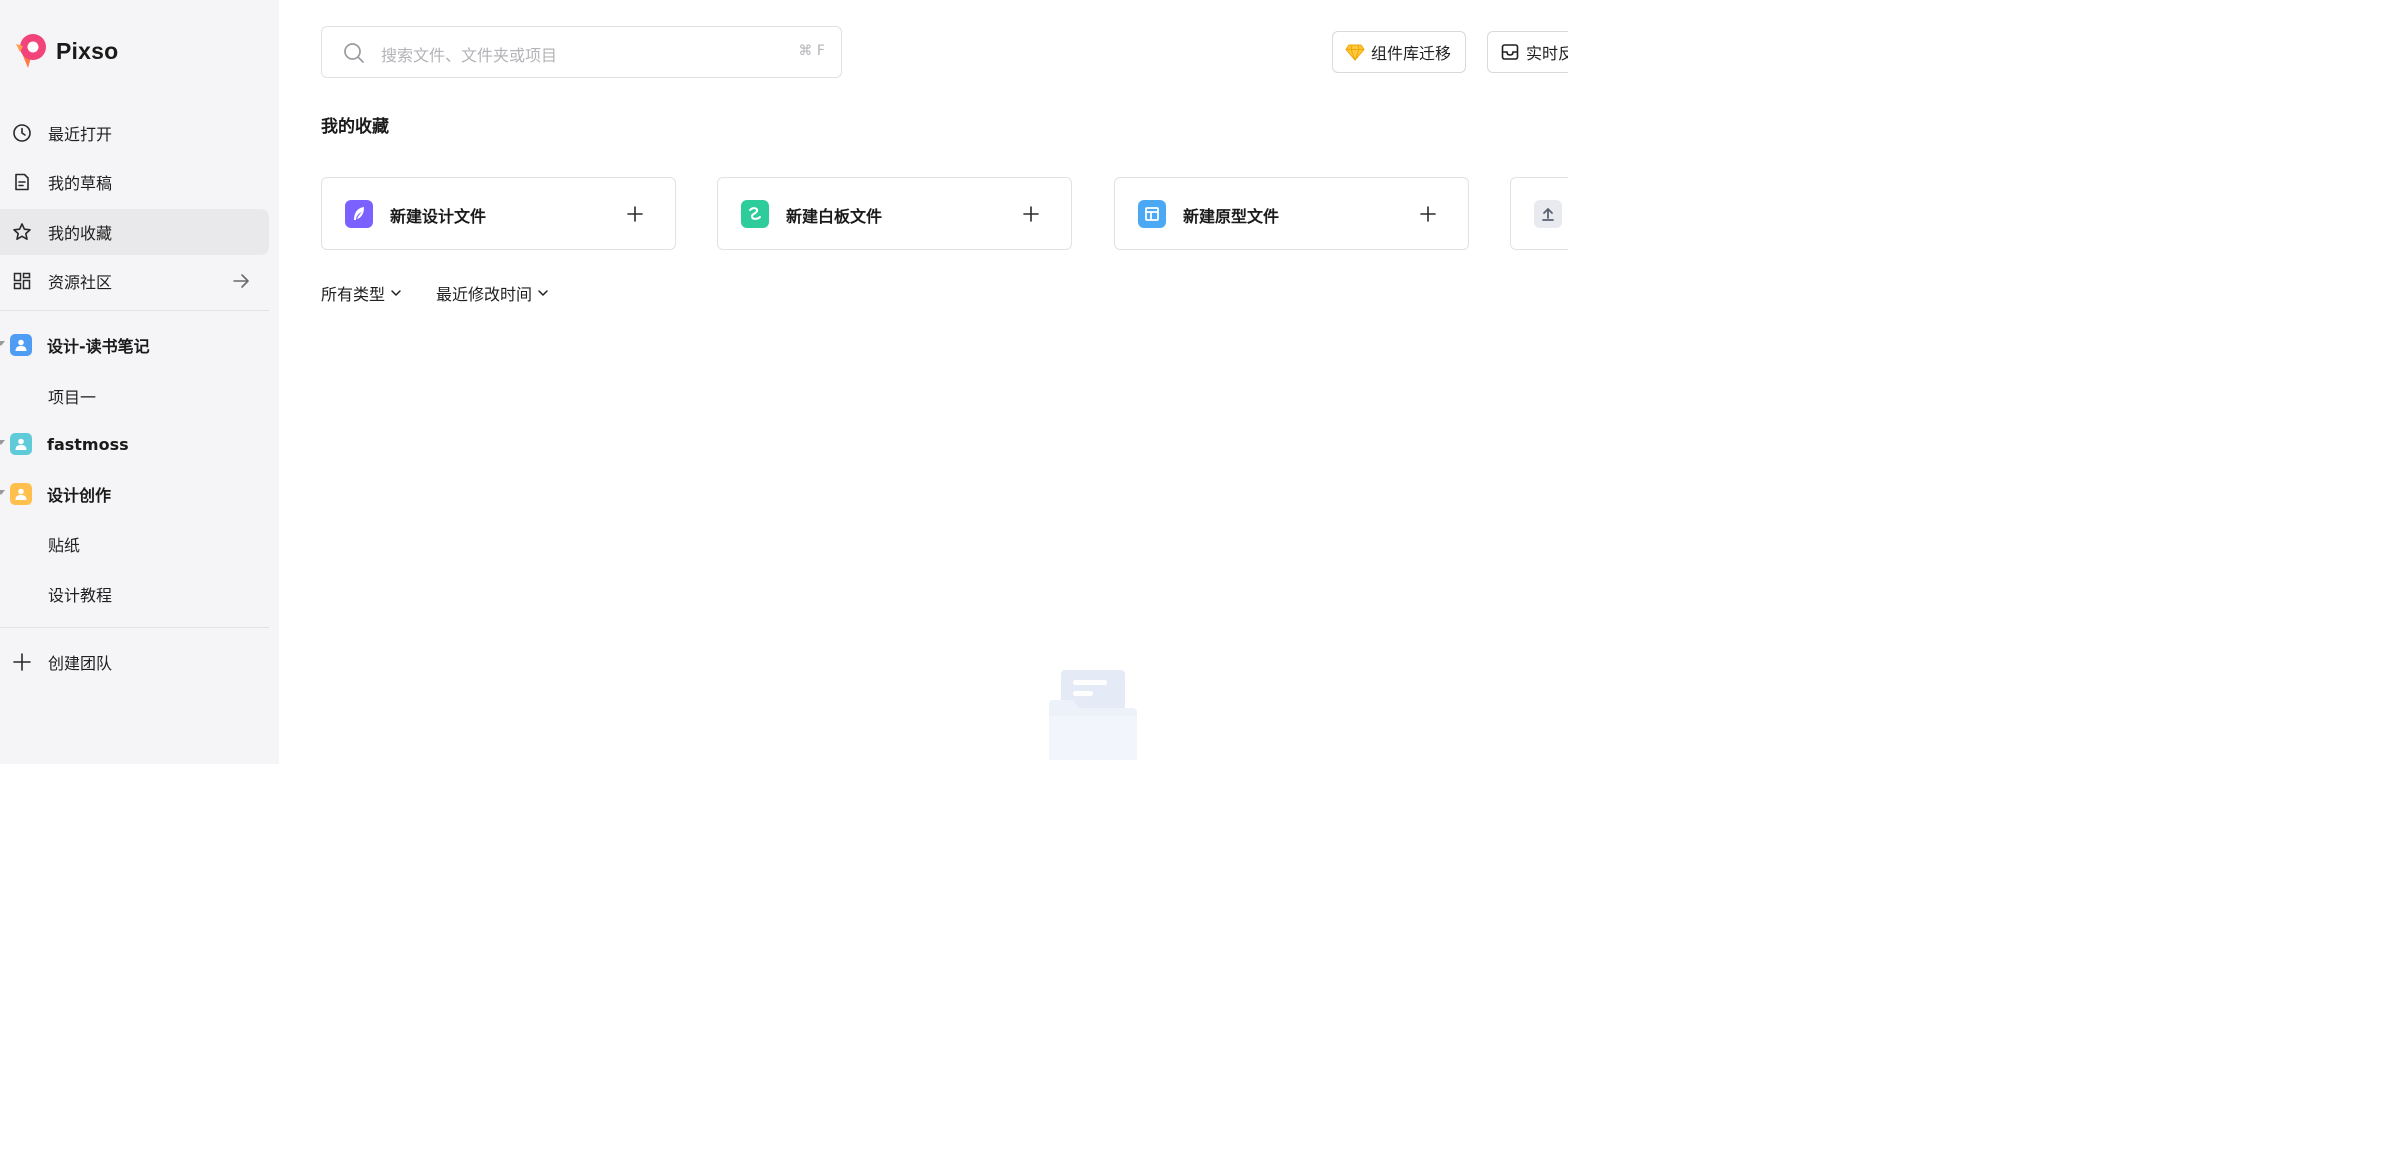  What do you see at coordinates (755, 214) in the screenshot?
I see `whiteboard-icon` at bounding box center [755, 214].